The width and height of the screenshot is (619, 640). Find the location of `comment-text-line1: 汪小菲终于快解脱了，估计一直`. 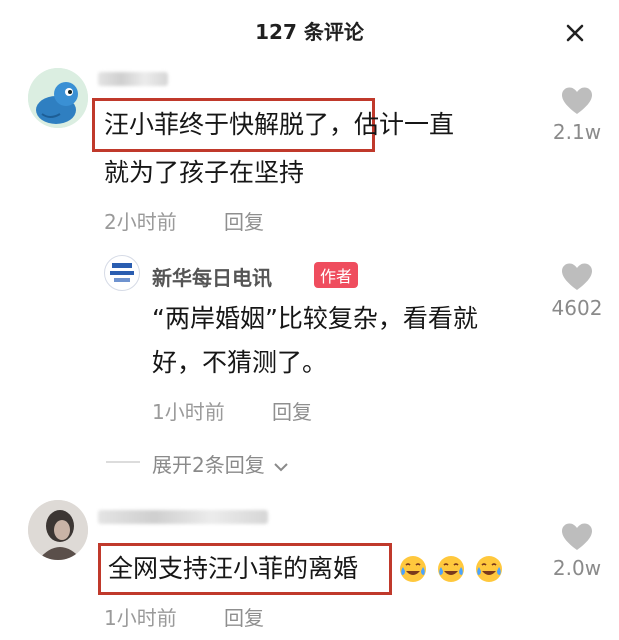

comment-text-line1: 汪小菲终于快解脱了，估计一直 is located at coordinates (279, 125).